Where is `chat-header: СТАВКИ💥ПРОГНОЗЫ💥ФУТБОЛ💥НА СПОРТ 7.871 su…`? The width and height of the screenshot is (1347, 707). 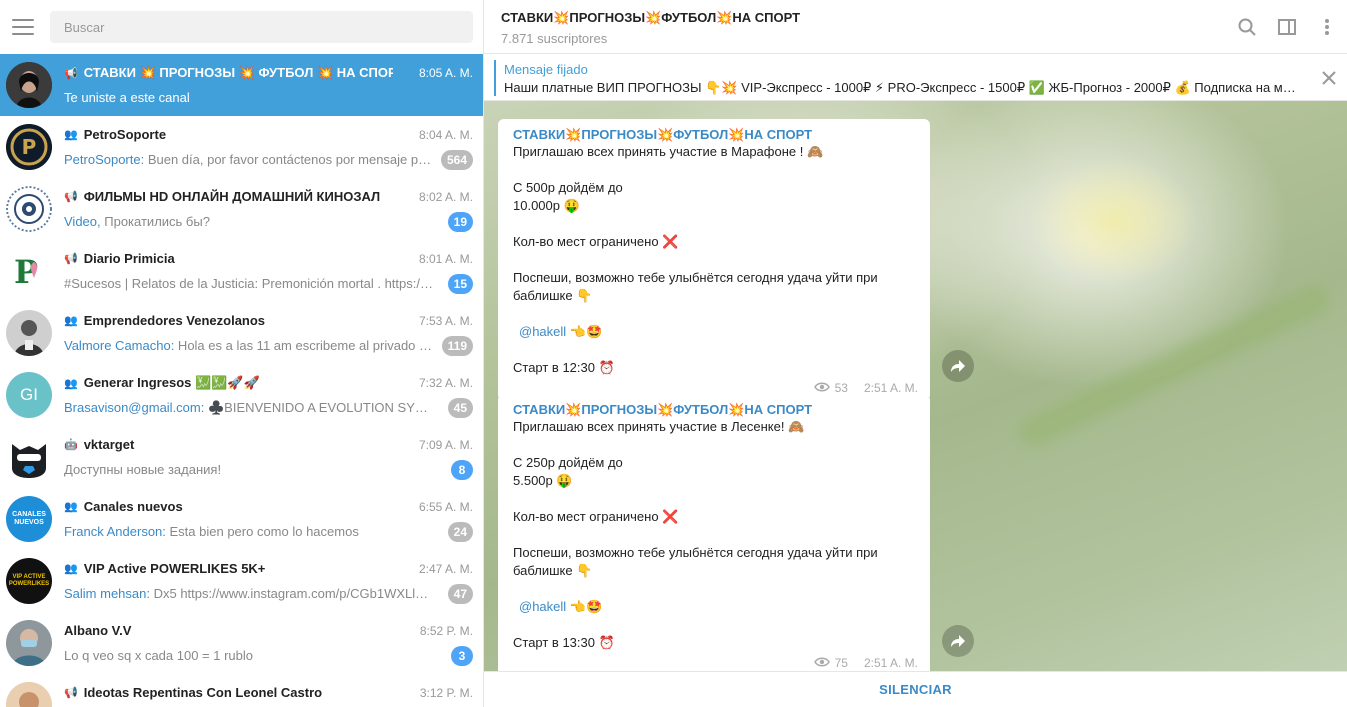
chat-header: СТАВКИ💥ПРОГНОЗЫ💥ФУТБОЛ💥НА СПОРТ 7.871 su… is located at coordinates (915, 27).